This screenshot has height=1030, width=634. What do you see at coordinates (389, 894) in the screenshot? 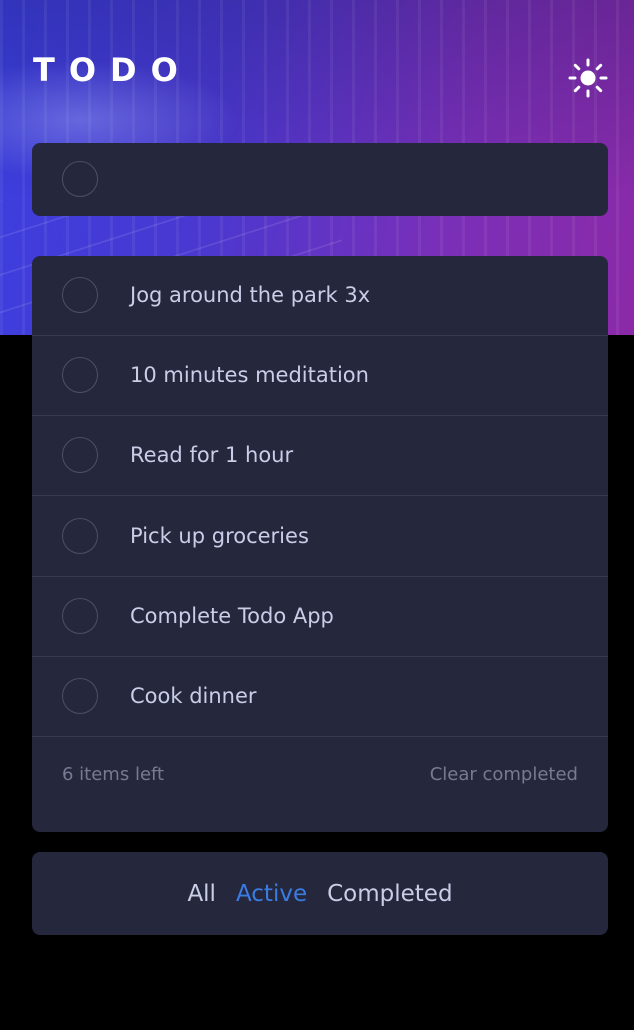
I see `filter-completed-button: Completed` at bounding box center [389, 894].